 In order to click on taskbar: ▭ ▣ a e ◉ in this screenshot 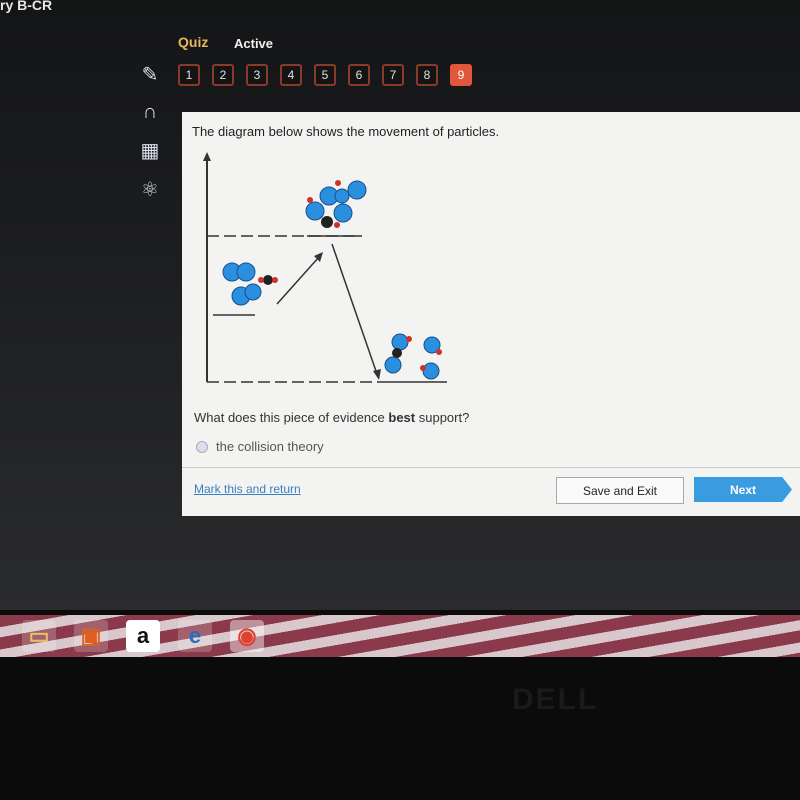, I will do `click(400, 636)`.